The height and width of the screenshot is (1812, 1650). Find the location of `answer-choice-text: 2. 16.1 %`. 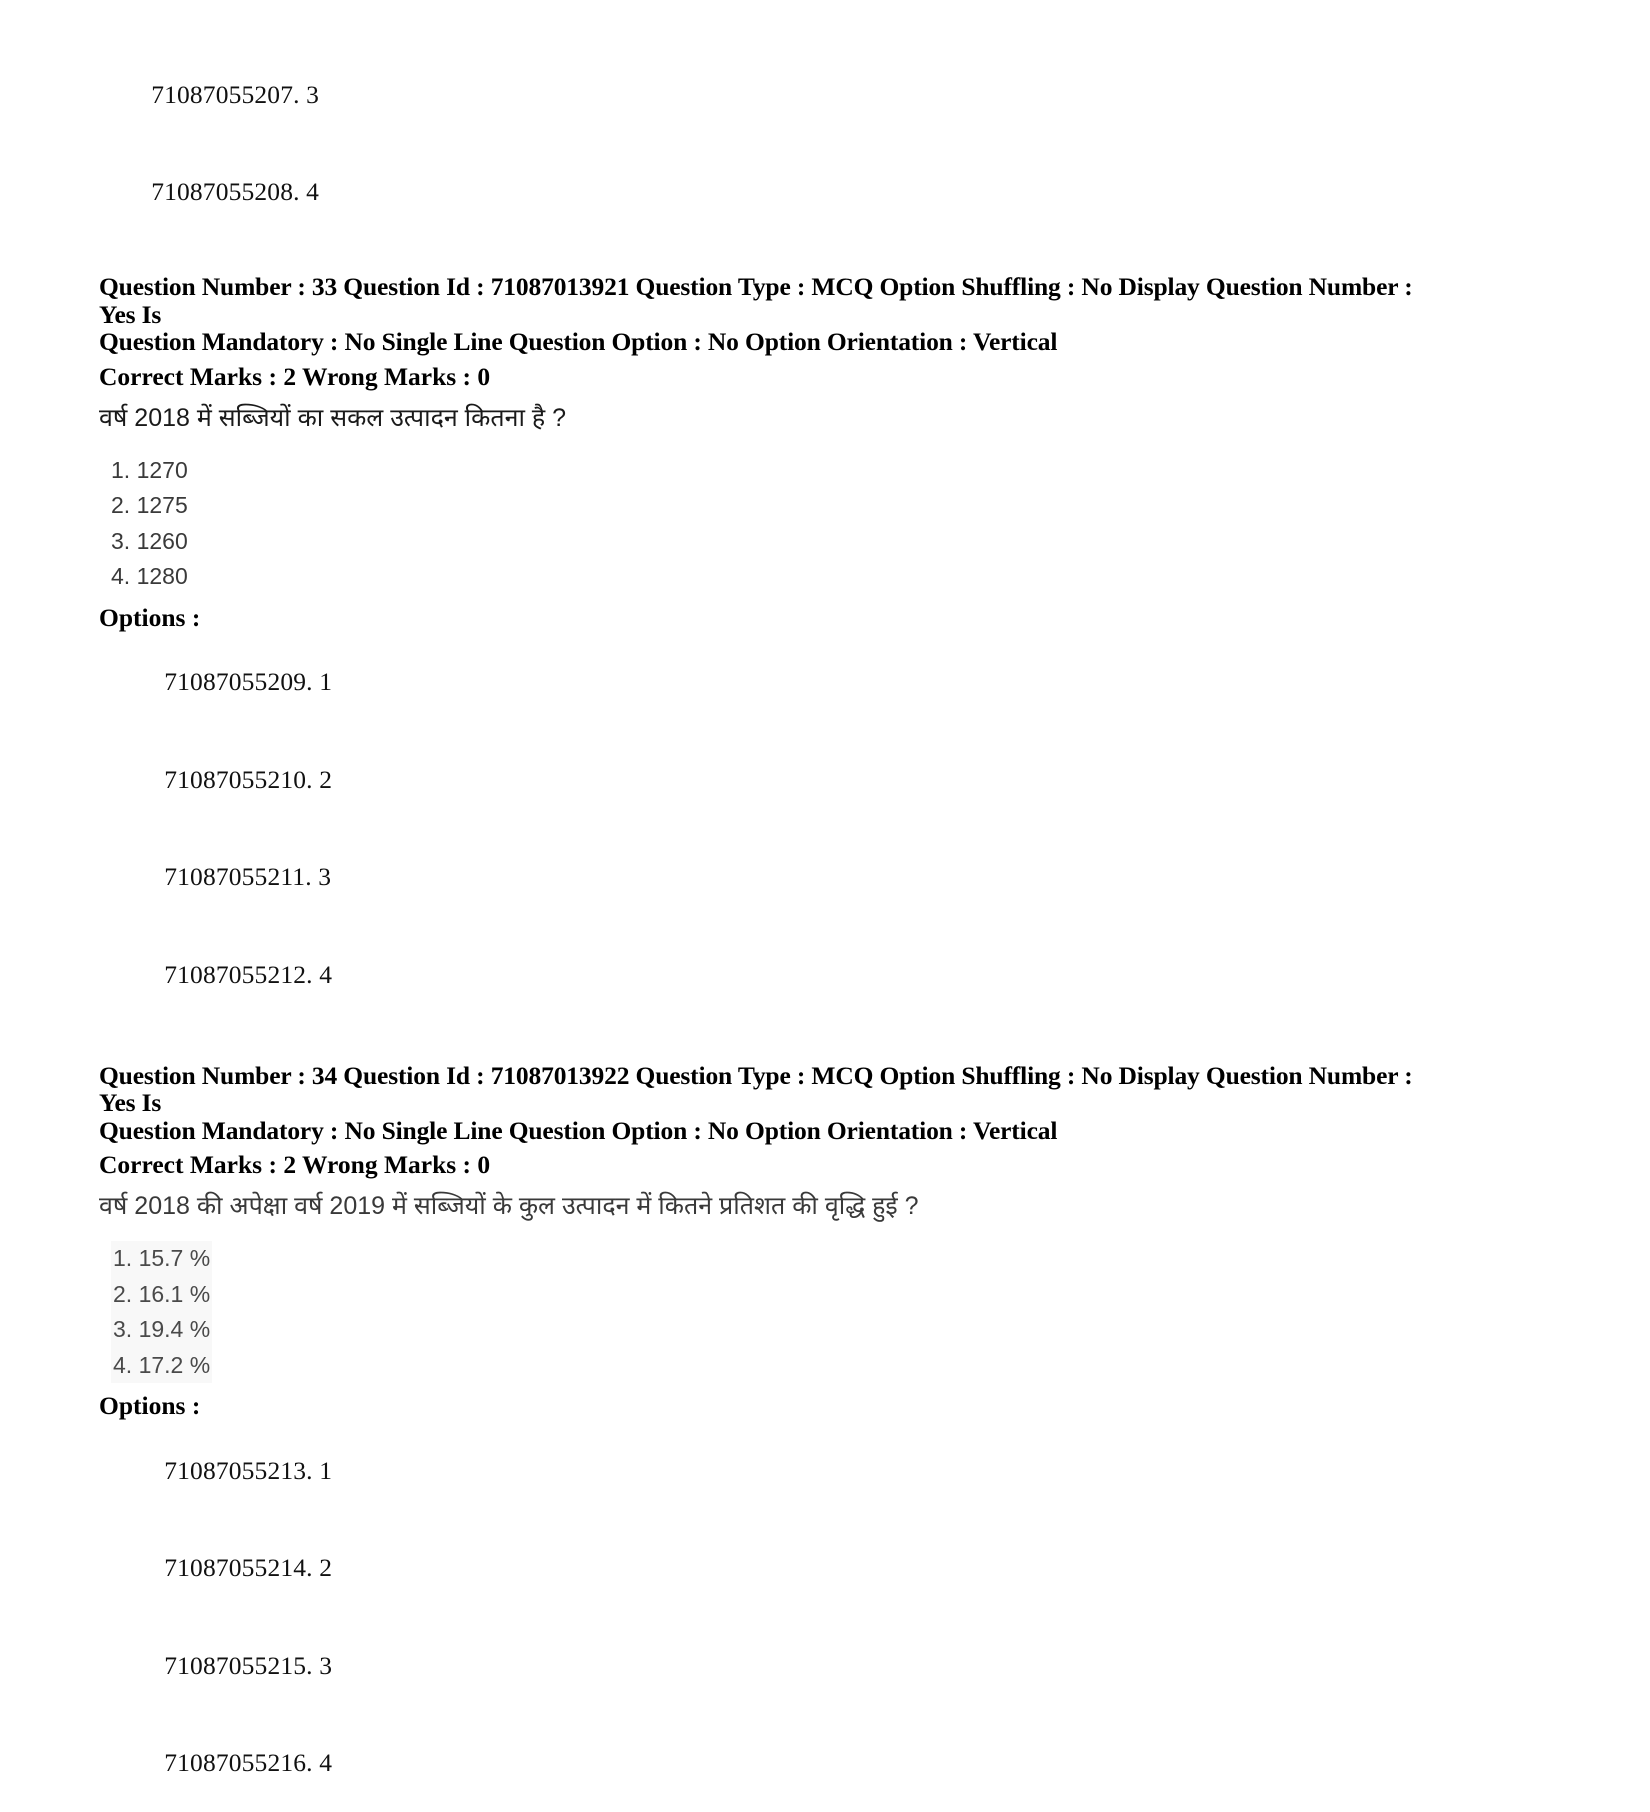

answer-choice-text: 2. 16.1 % is located at coordinates (161, 1295).